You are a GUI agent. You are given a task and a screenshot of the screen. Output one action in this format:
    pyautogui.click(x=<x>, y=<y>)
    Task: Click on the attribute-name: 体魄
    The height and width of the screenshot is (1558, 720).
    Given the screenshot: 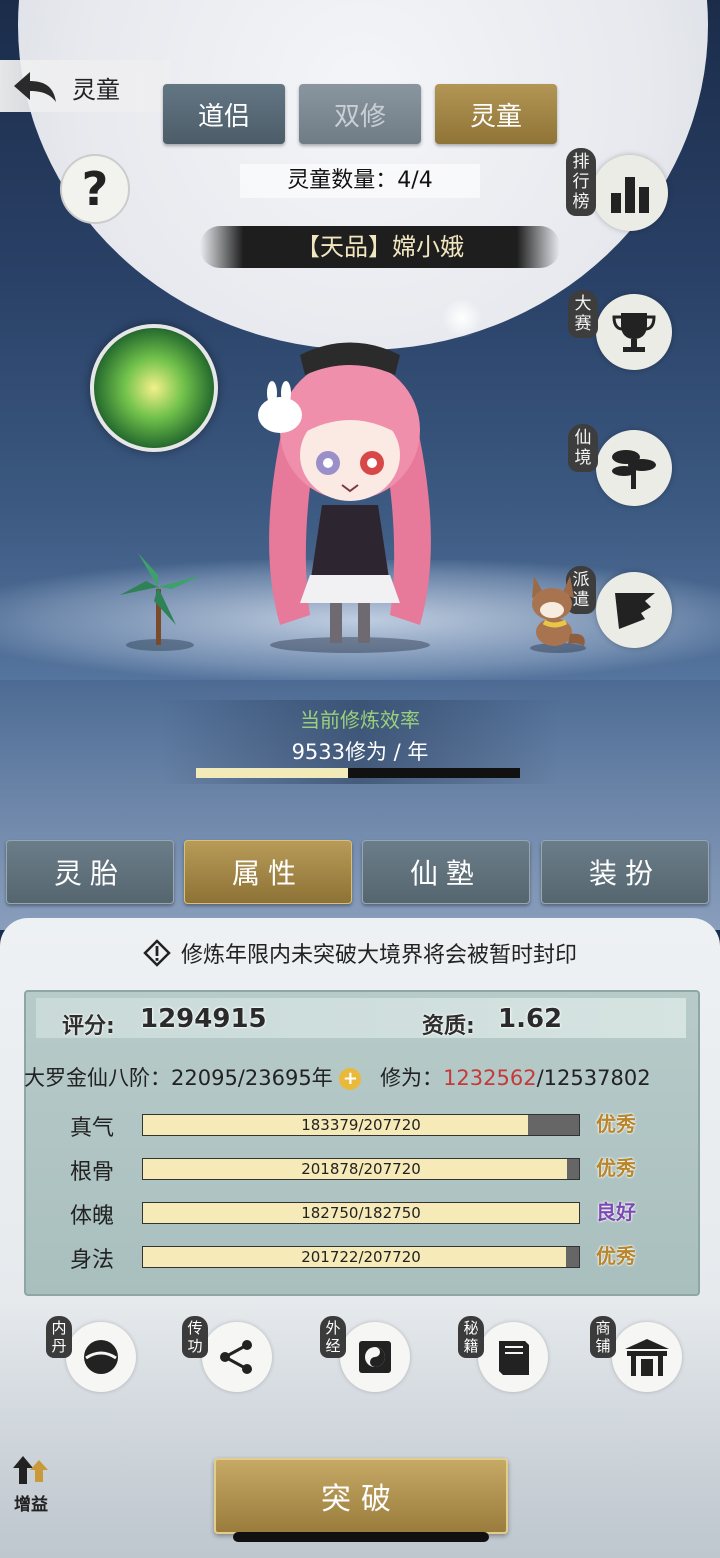 What is the action you would take?
    pyautogui.click(x=92, y=1216)
    